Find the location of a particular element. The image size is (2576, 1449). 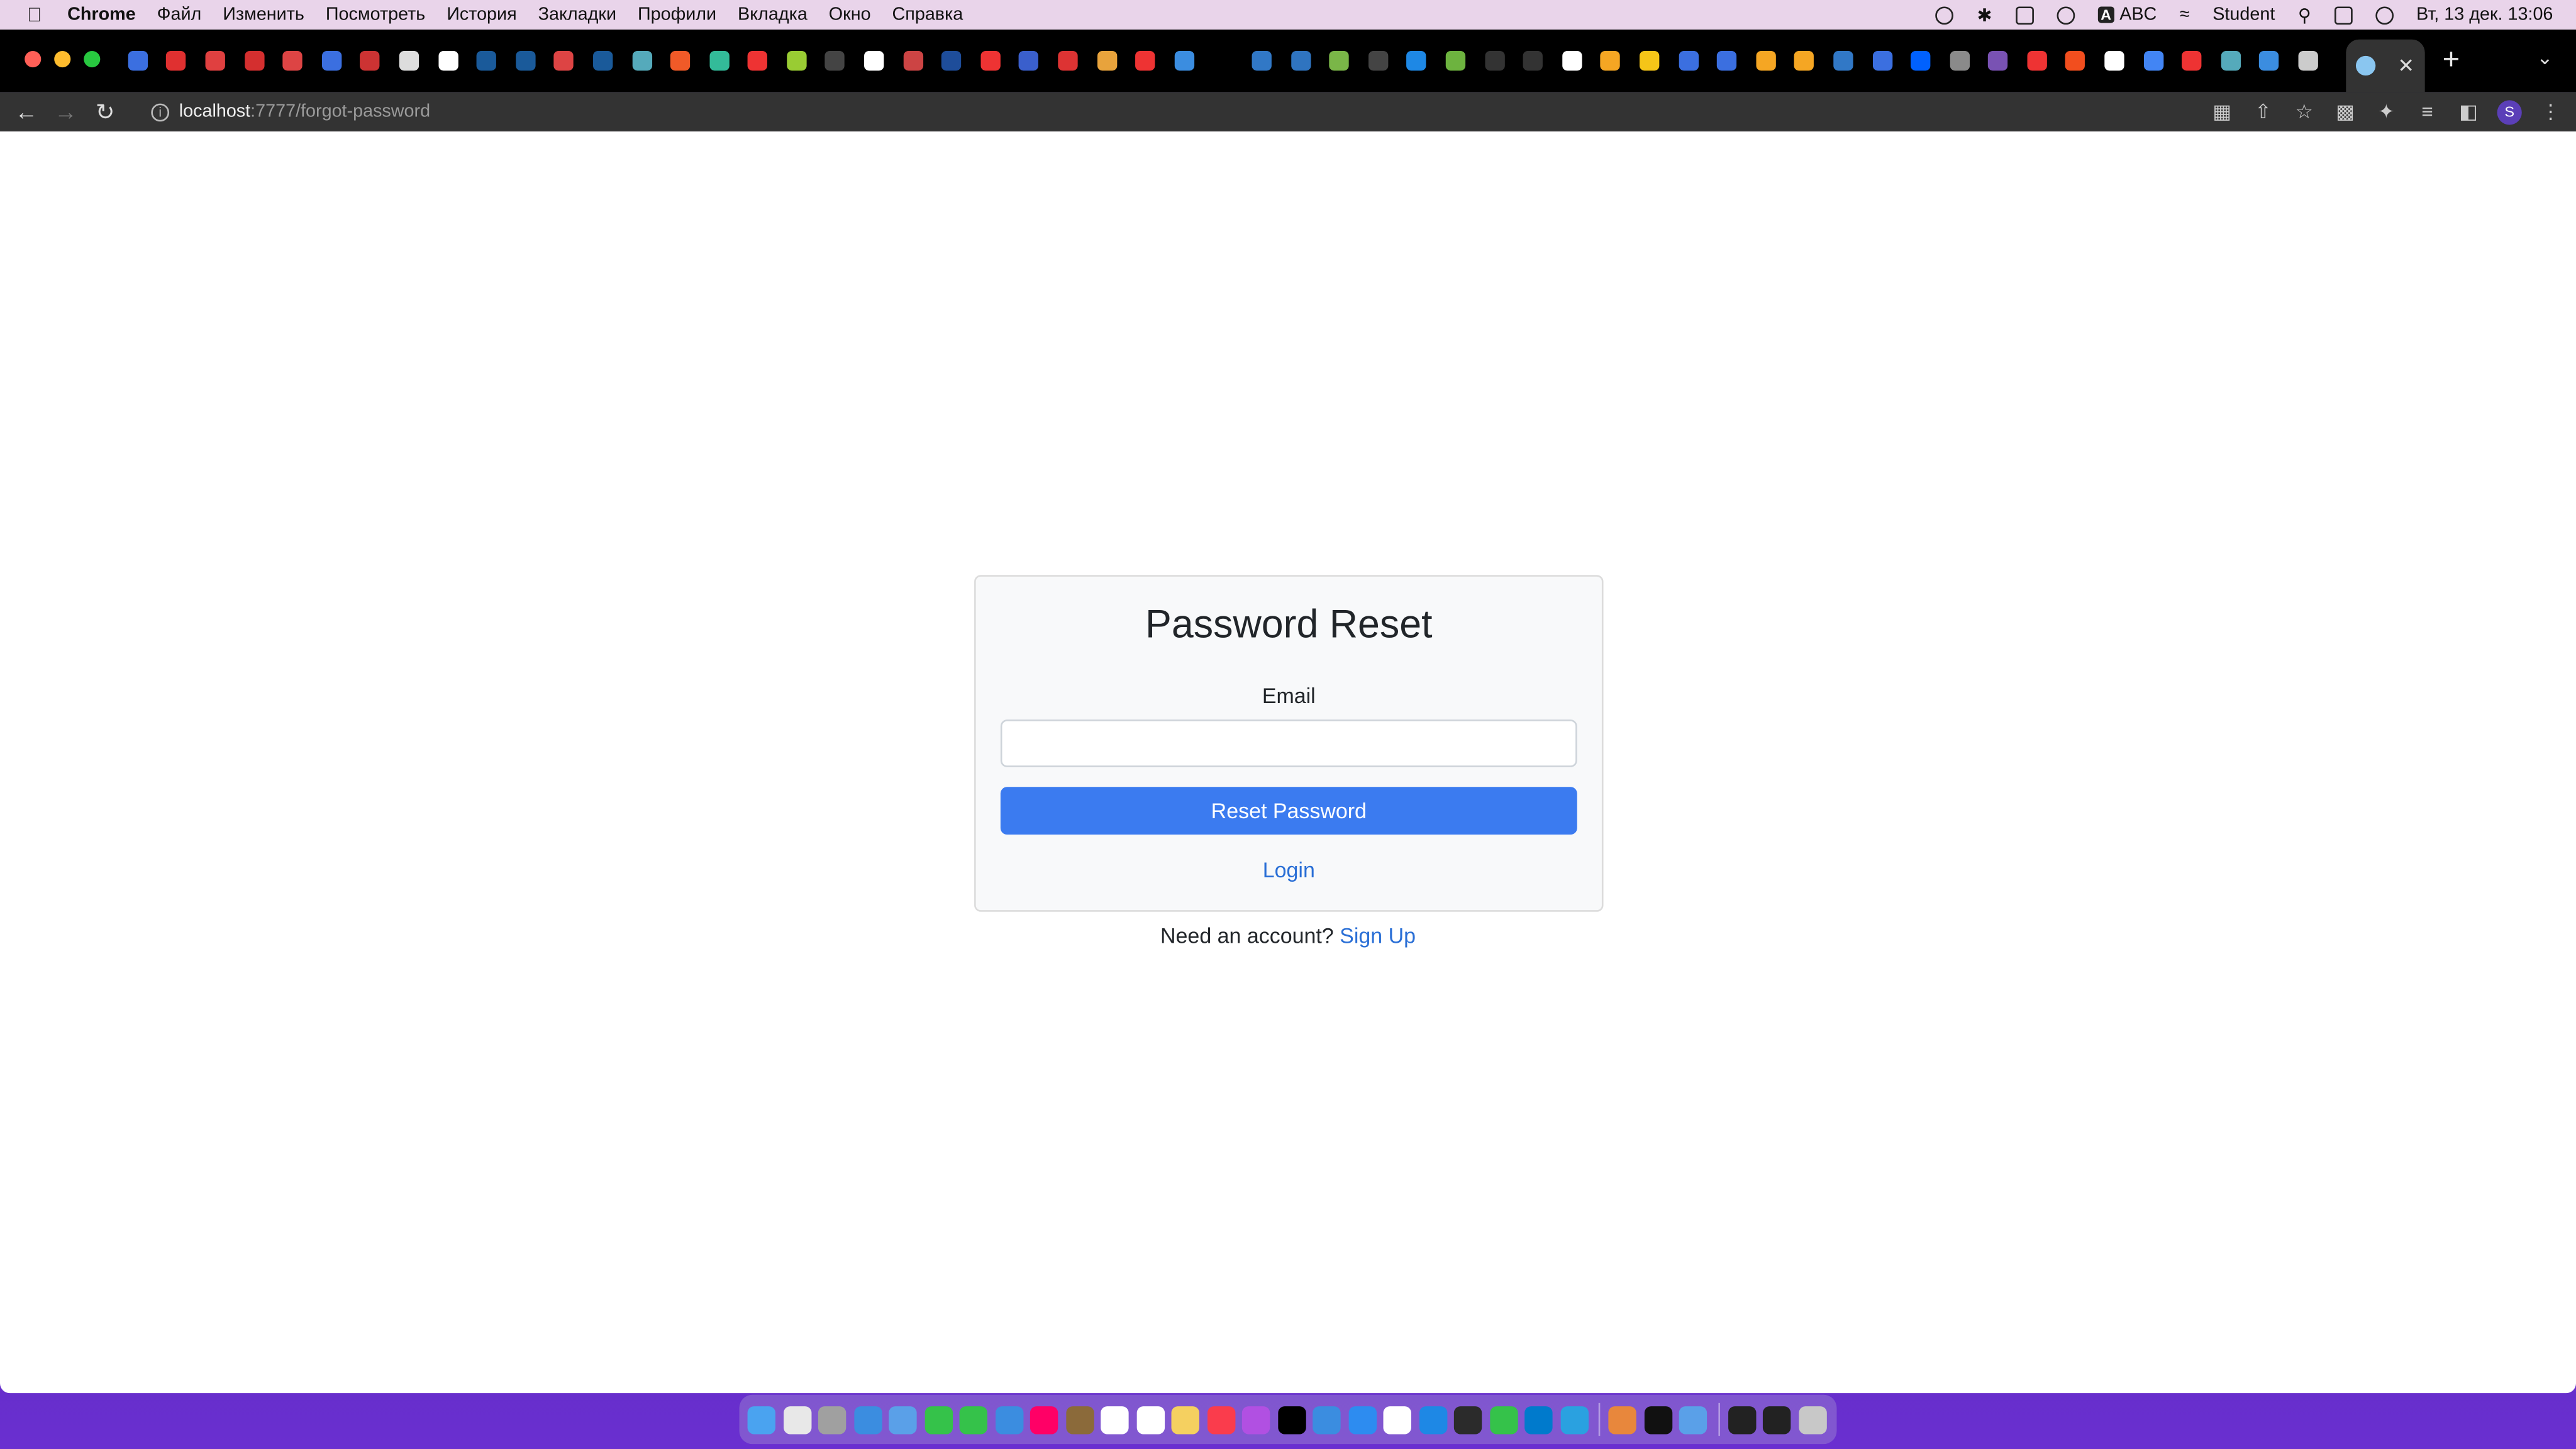

zoom-window-button is located at coordinates (92, 59).